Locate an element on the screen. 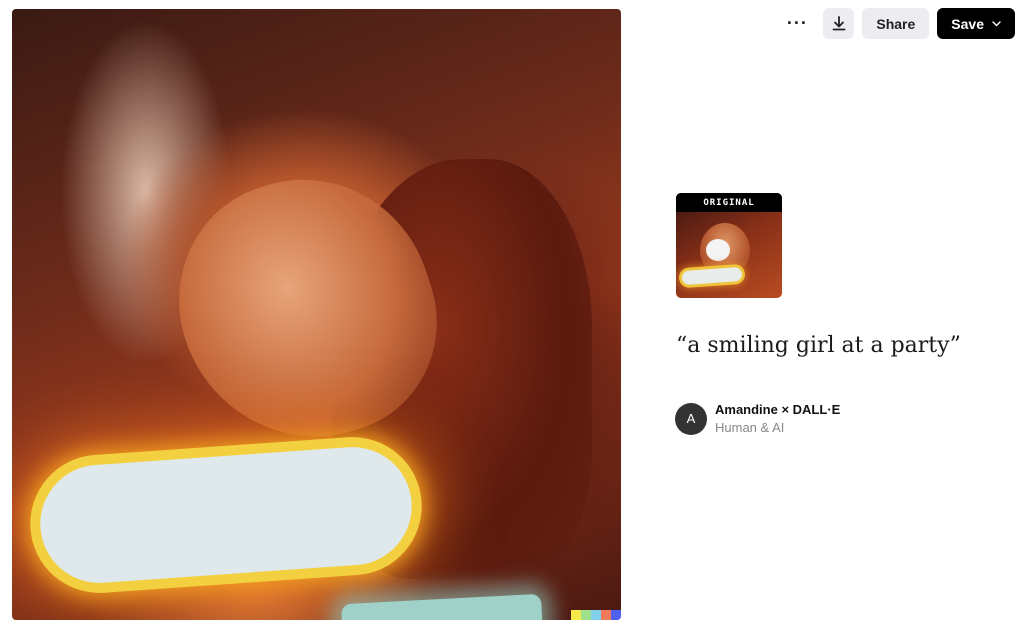  save-button: Save is located at coordinates (976, 23).